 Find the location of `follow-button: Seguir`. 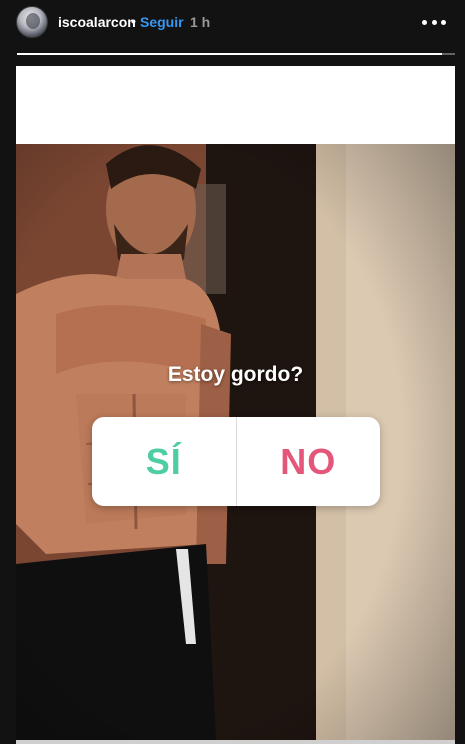

follow-button: Seguir is located at coordinates (162, 22).